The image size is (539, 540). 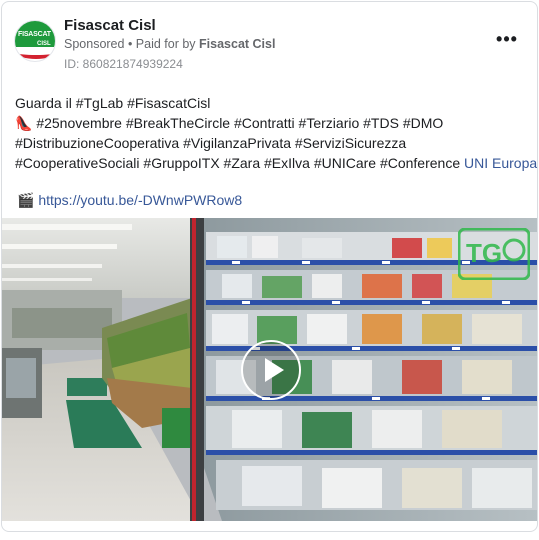 I want to click on more-options-button: •••, so click(x=507, y=39).